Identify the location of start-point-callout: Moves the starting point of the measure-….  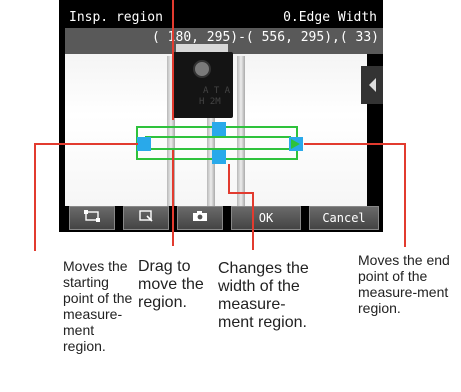
(98, 306).